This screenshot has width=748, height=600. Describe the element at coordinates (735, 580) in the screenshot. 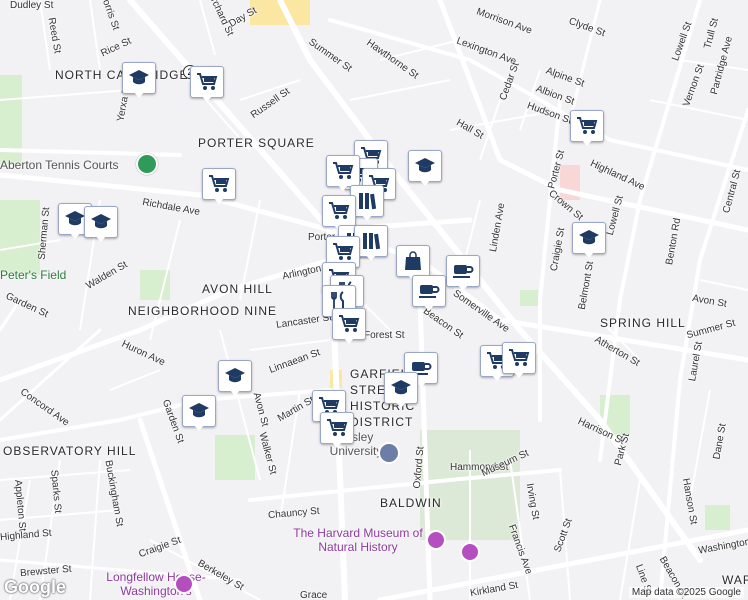

I see `neighborhood-label: WAR` at that location.